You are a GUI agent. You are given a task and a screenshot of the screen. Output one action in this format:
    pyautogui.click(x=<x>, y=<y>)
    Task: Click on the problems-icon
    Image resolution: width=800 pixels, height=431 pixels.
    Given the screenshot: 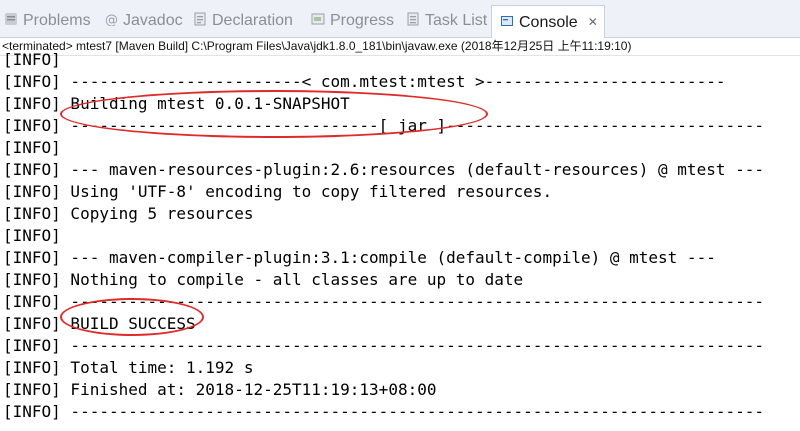 What is the action you would take?
    pyautogui.click(x=11, y=16)
    